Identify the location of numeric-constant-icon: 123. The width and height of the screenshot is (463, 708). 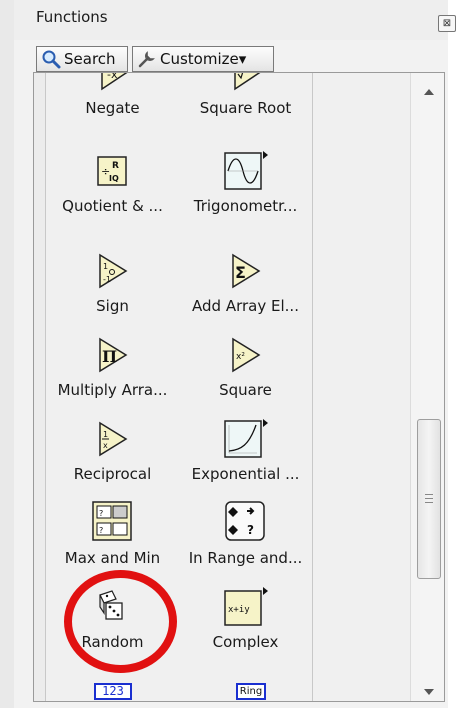
(113, 691).